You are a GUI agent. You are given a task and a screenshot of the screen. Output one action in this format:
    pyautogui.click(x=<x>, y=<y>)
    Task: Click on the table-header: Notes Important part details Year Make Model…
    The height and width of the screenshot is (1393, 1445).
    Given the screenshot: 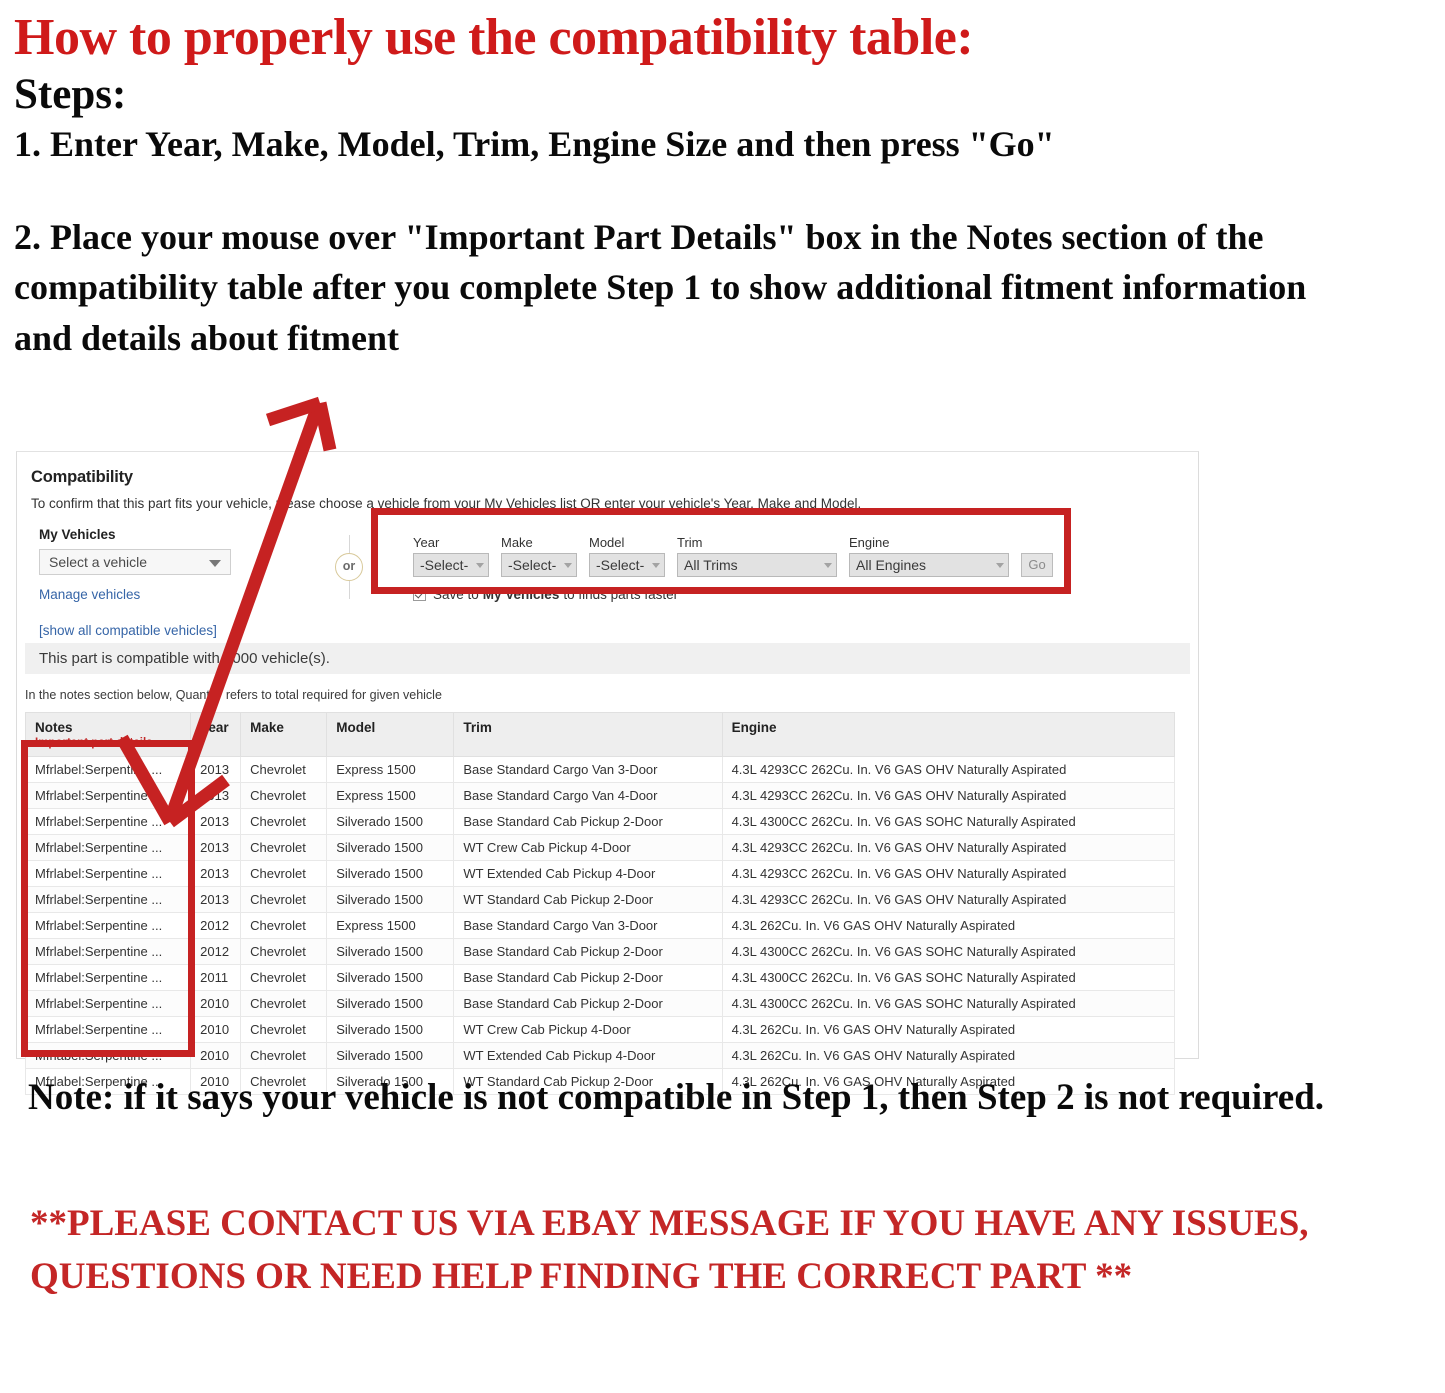 What is the action you would take?
    pyautogui.click(x=600, y=734)
    